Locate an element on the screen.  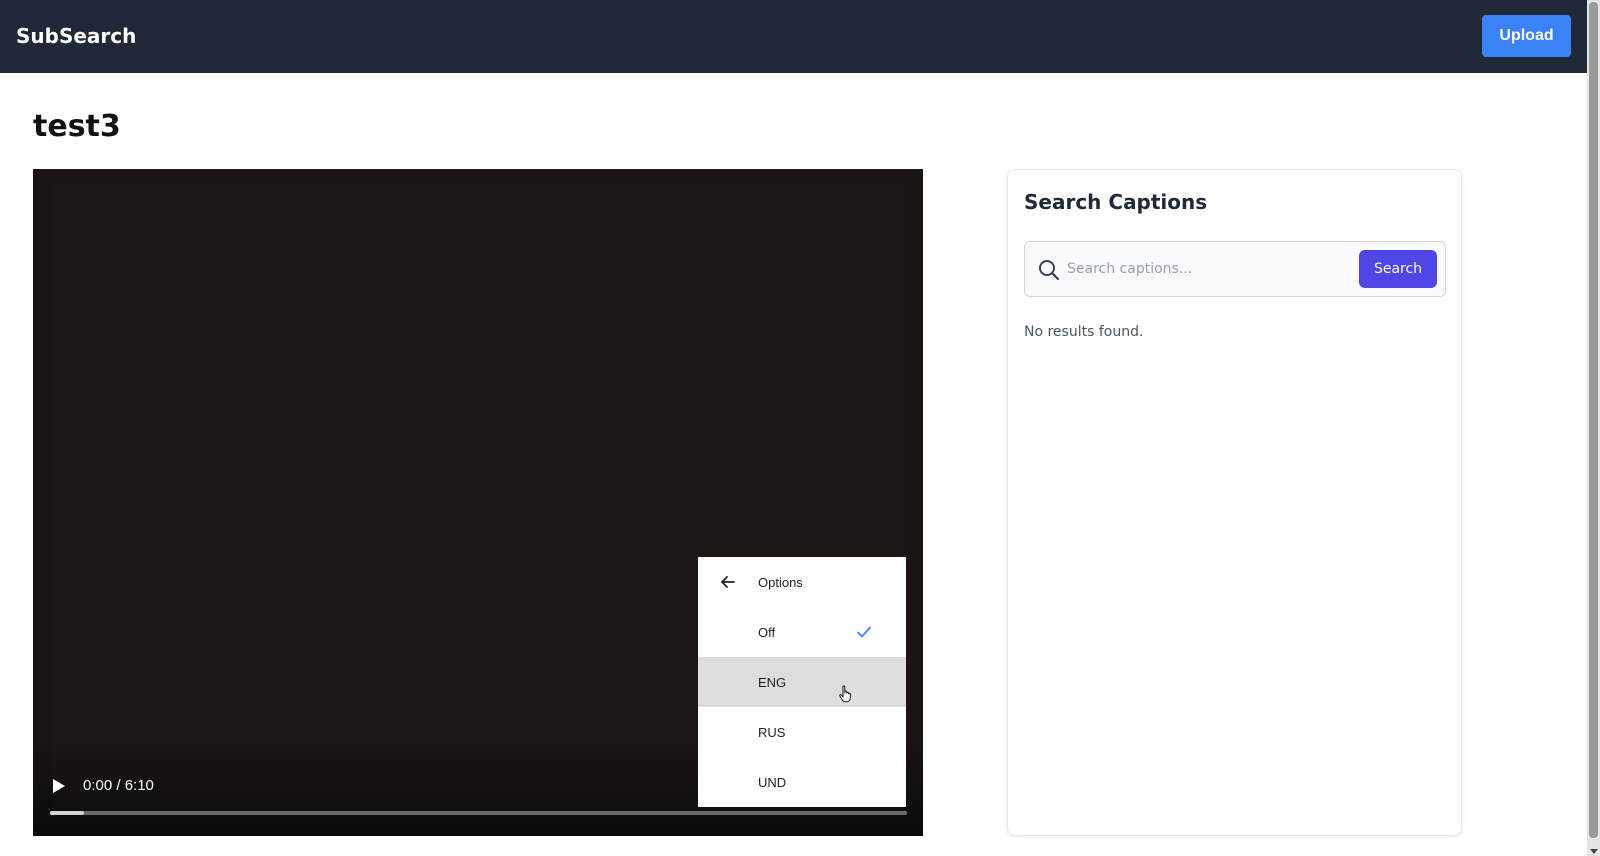
top-navbar: SubSearch Upload is located at coordinates (793, 36).